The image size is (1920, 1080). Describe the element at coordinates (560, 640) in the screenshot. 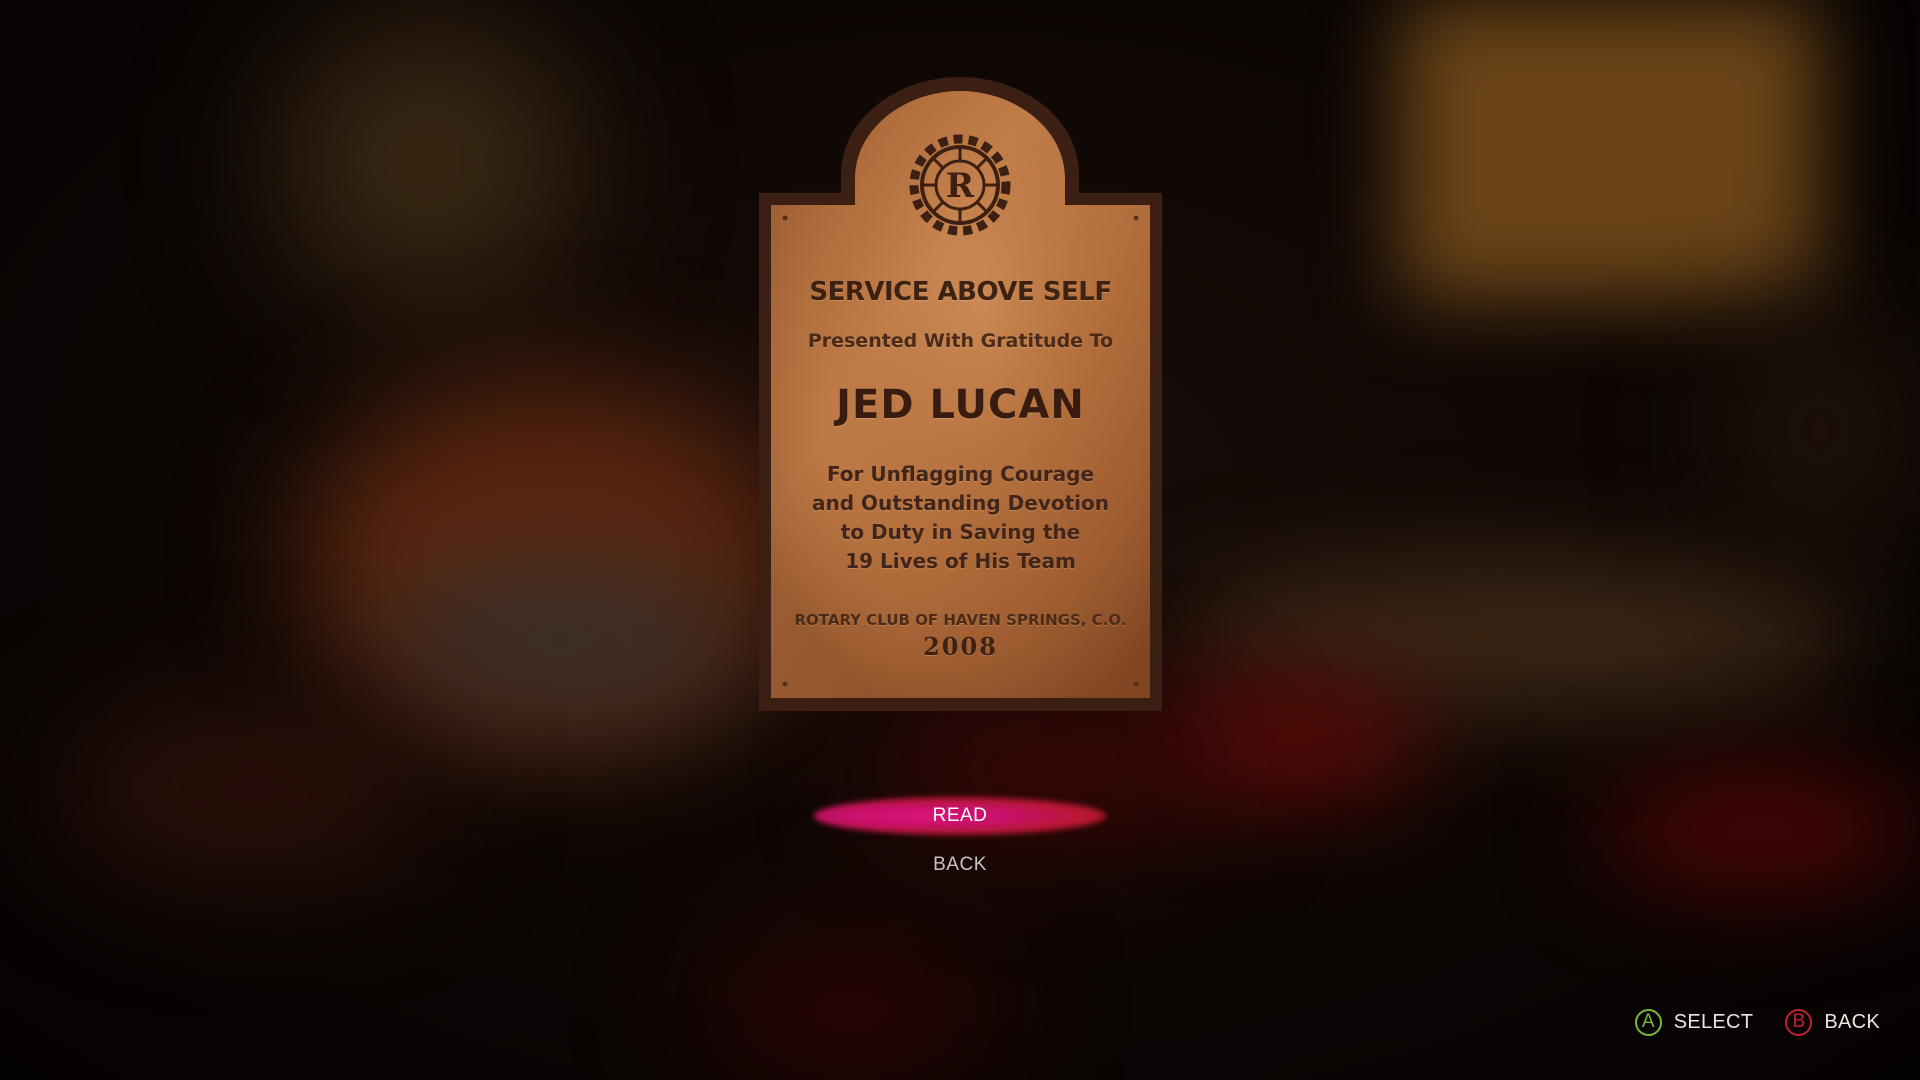

I see `background-object-blur` at that location.